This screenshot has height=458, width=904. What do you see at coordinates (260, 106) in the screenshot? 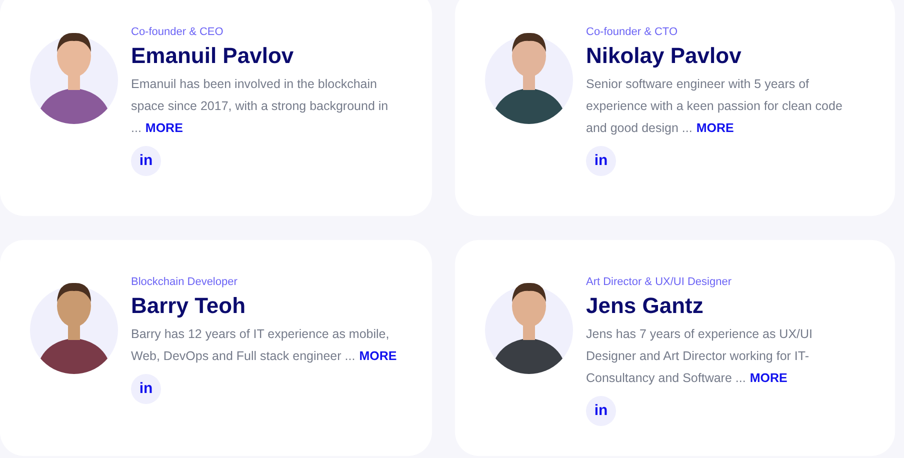
I see `bio-text: Emanuil has been involved in the blockchain space since 2017, with a strong background in ... MORE` at bounding box center [260, 106].